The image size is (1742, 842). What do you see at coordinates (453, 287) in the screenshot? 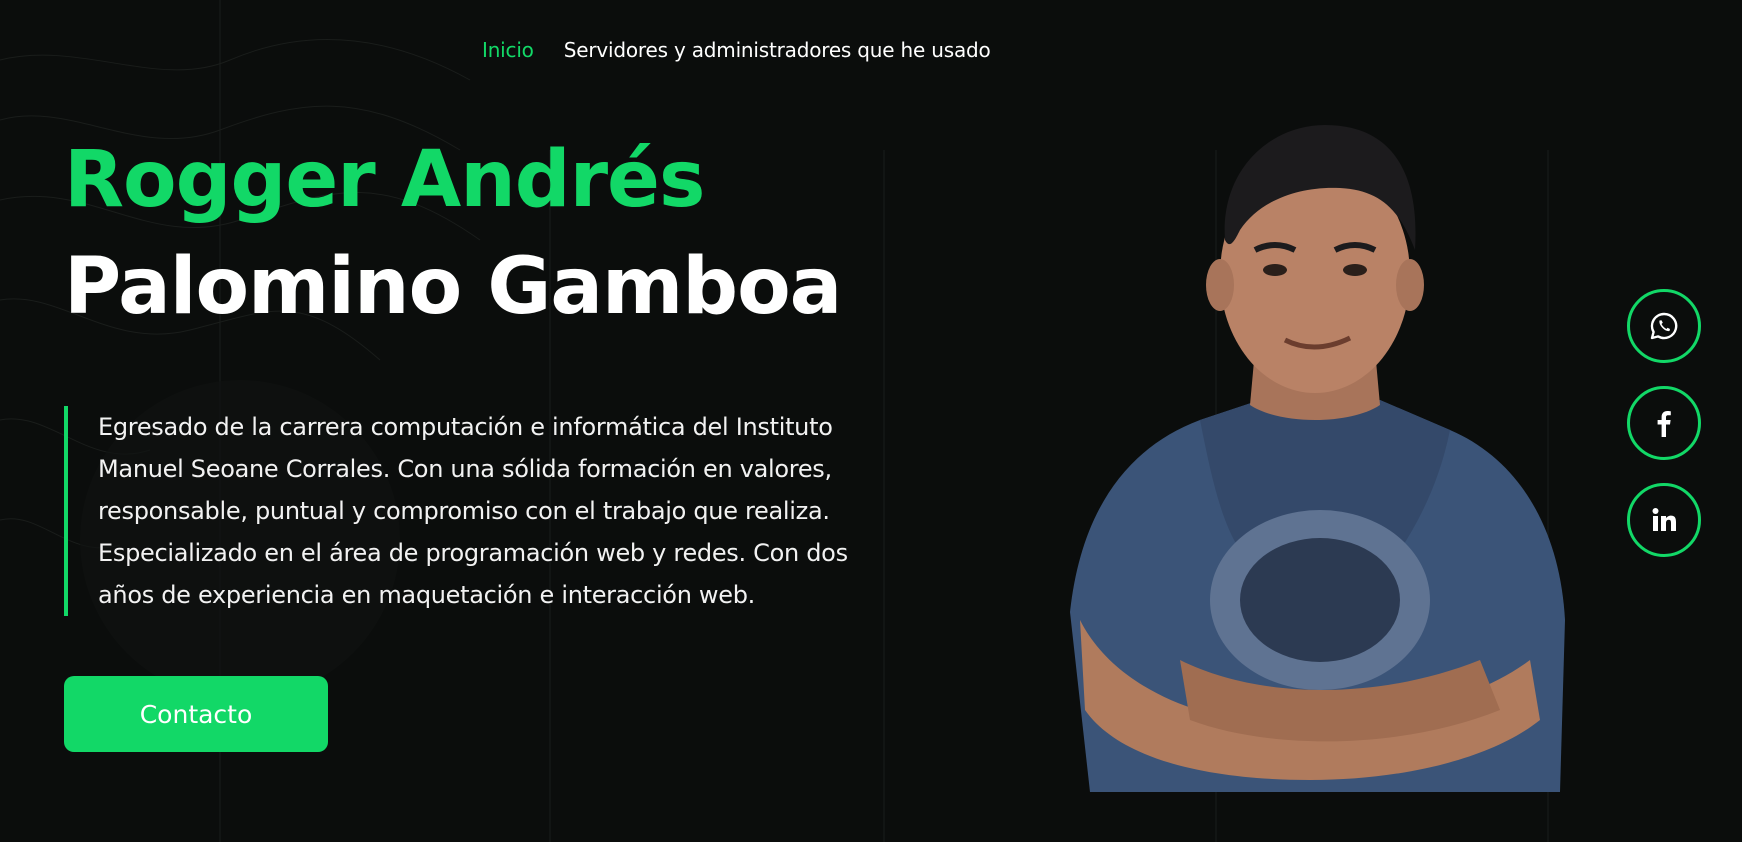
I see `hero-name-last: Palomino Gamboa` at bounding box center [453, 287].